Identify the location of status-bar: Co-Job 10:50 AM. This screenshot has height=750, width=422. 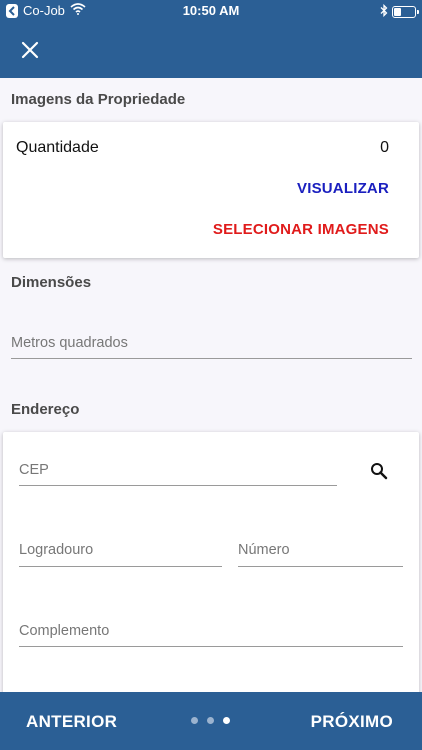
(211, 11).